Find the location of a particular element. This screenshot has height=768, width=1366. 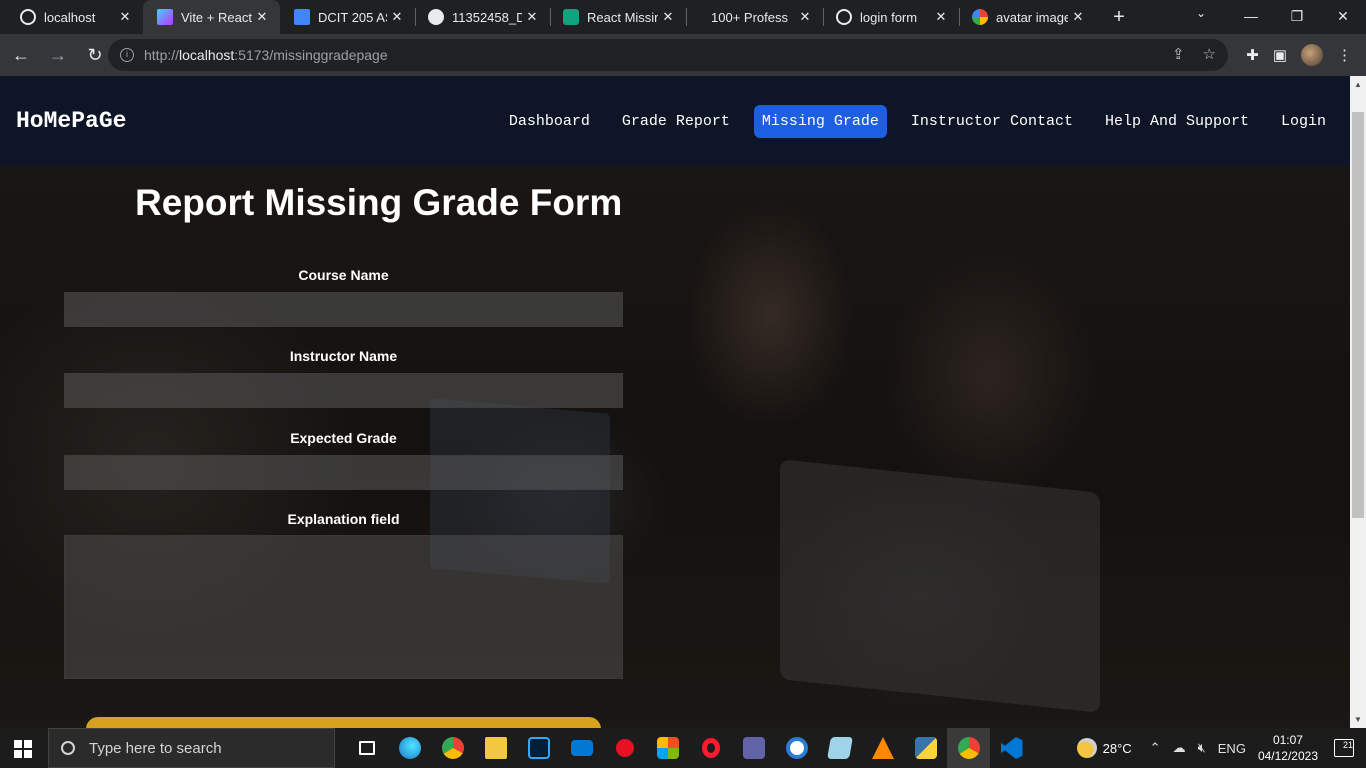

weather-widget: 28°C is located at coordinates (1104, 748).